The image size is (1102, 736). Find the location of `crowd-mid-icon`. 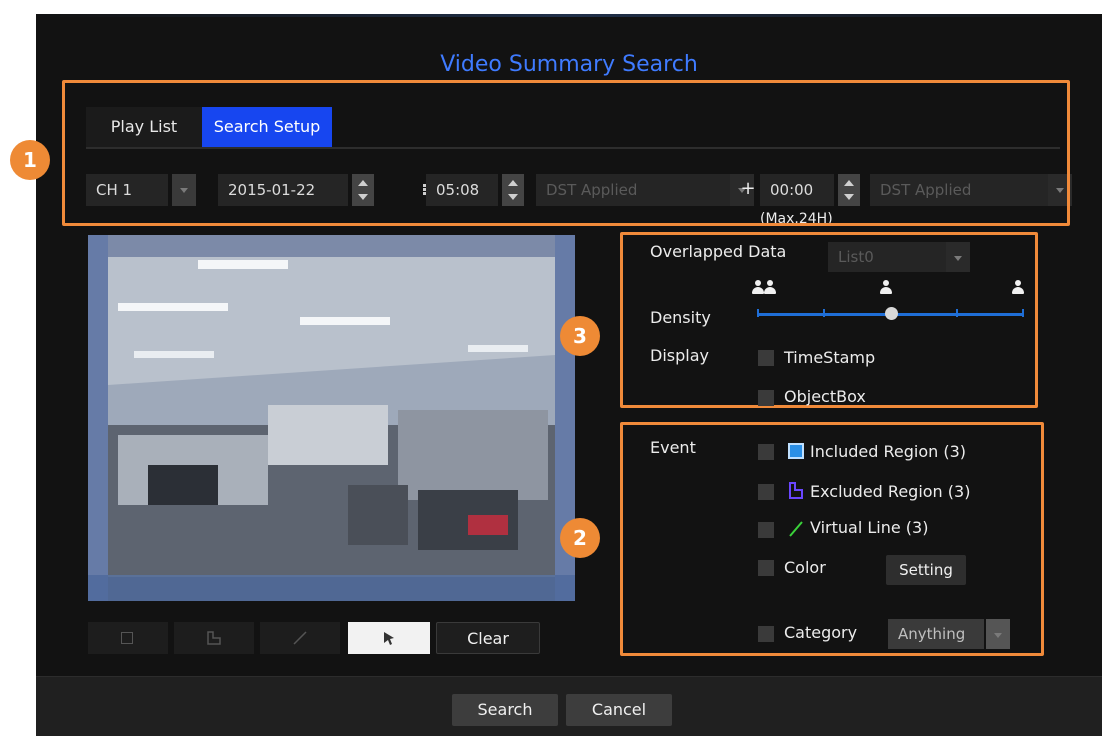

crowd-mid-icon is located at coordinates (886, 287).